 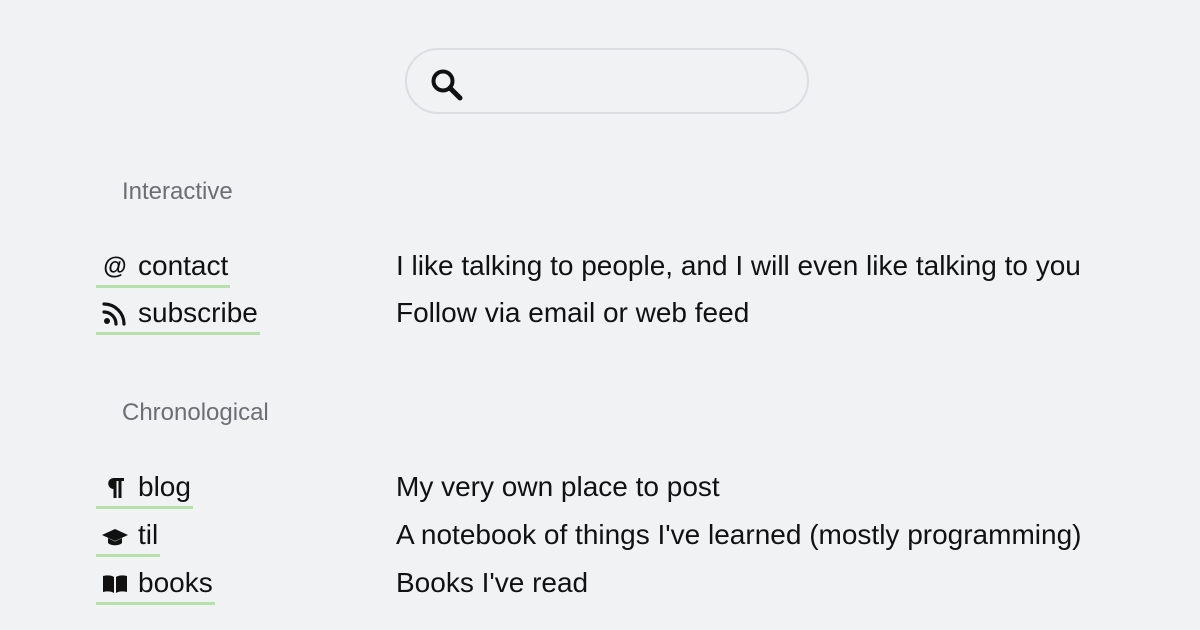 I want to click on search-icon, so click(x=447, y=85).